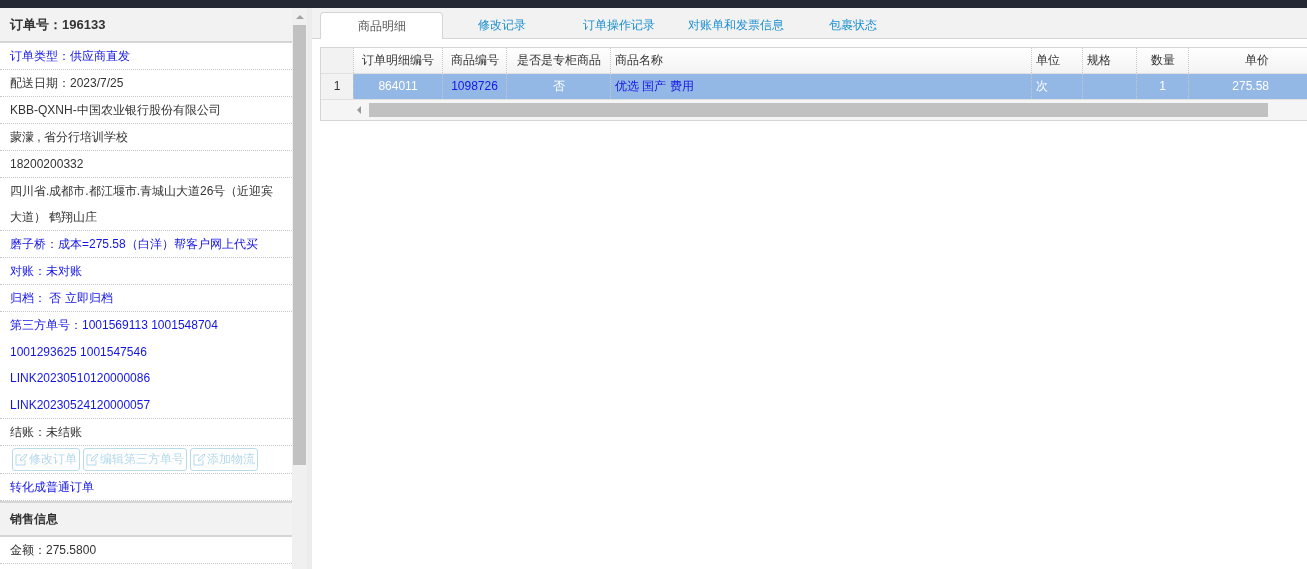 The width and height of the screenshot is (1307, 569). What do you see at coordinates (474, 60) in the screenshot?
I see `column-header: 商品编号` at bounding box center [474, 60].